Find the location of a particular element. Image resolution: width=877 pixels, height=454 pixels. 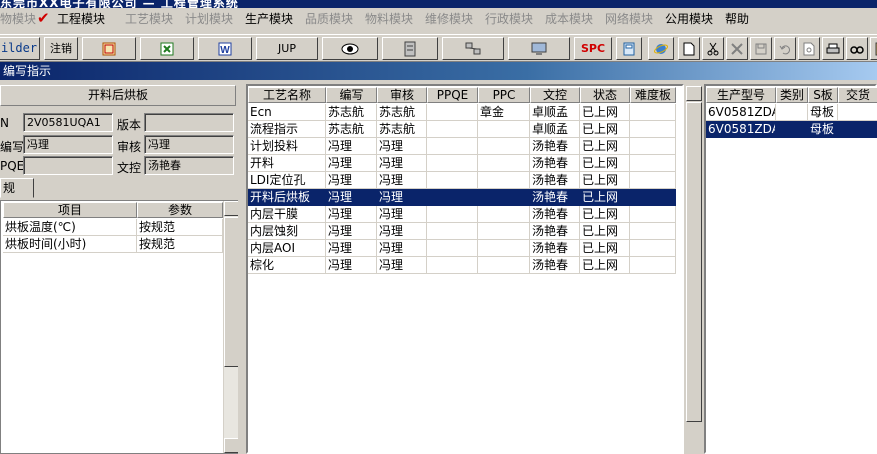

reviewer-field: 冯理 is located at coordinates (189, 144).